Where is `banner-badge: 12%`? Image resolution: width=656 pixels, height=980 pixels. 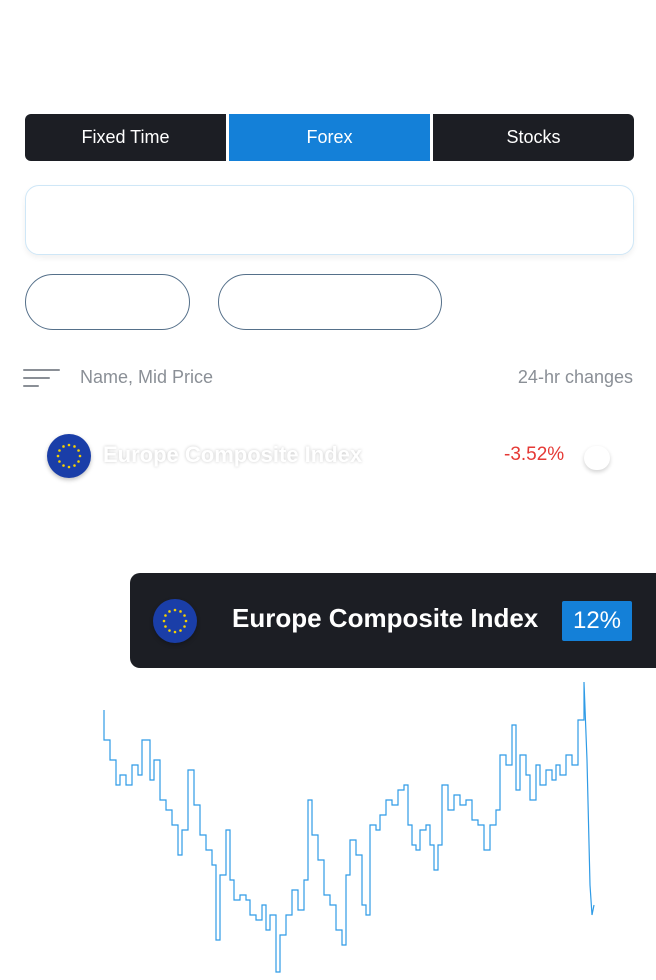 banner-badge: 12% is located at coordinates (597, 621).